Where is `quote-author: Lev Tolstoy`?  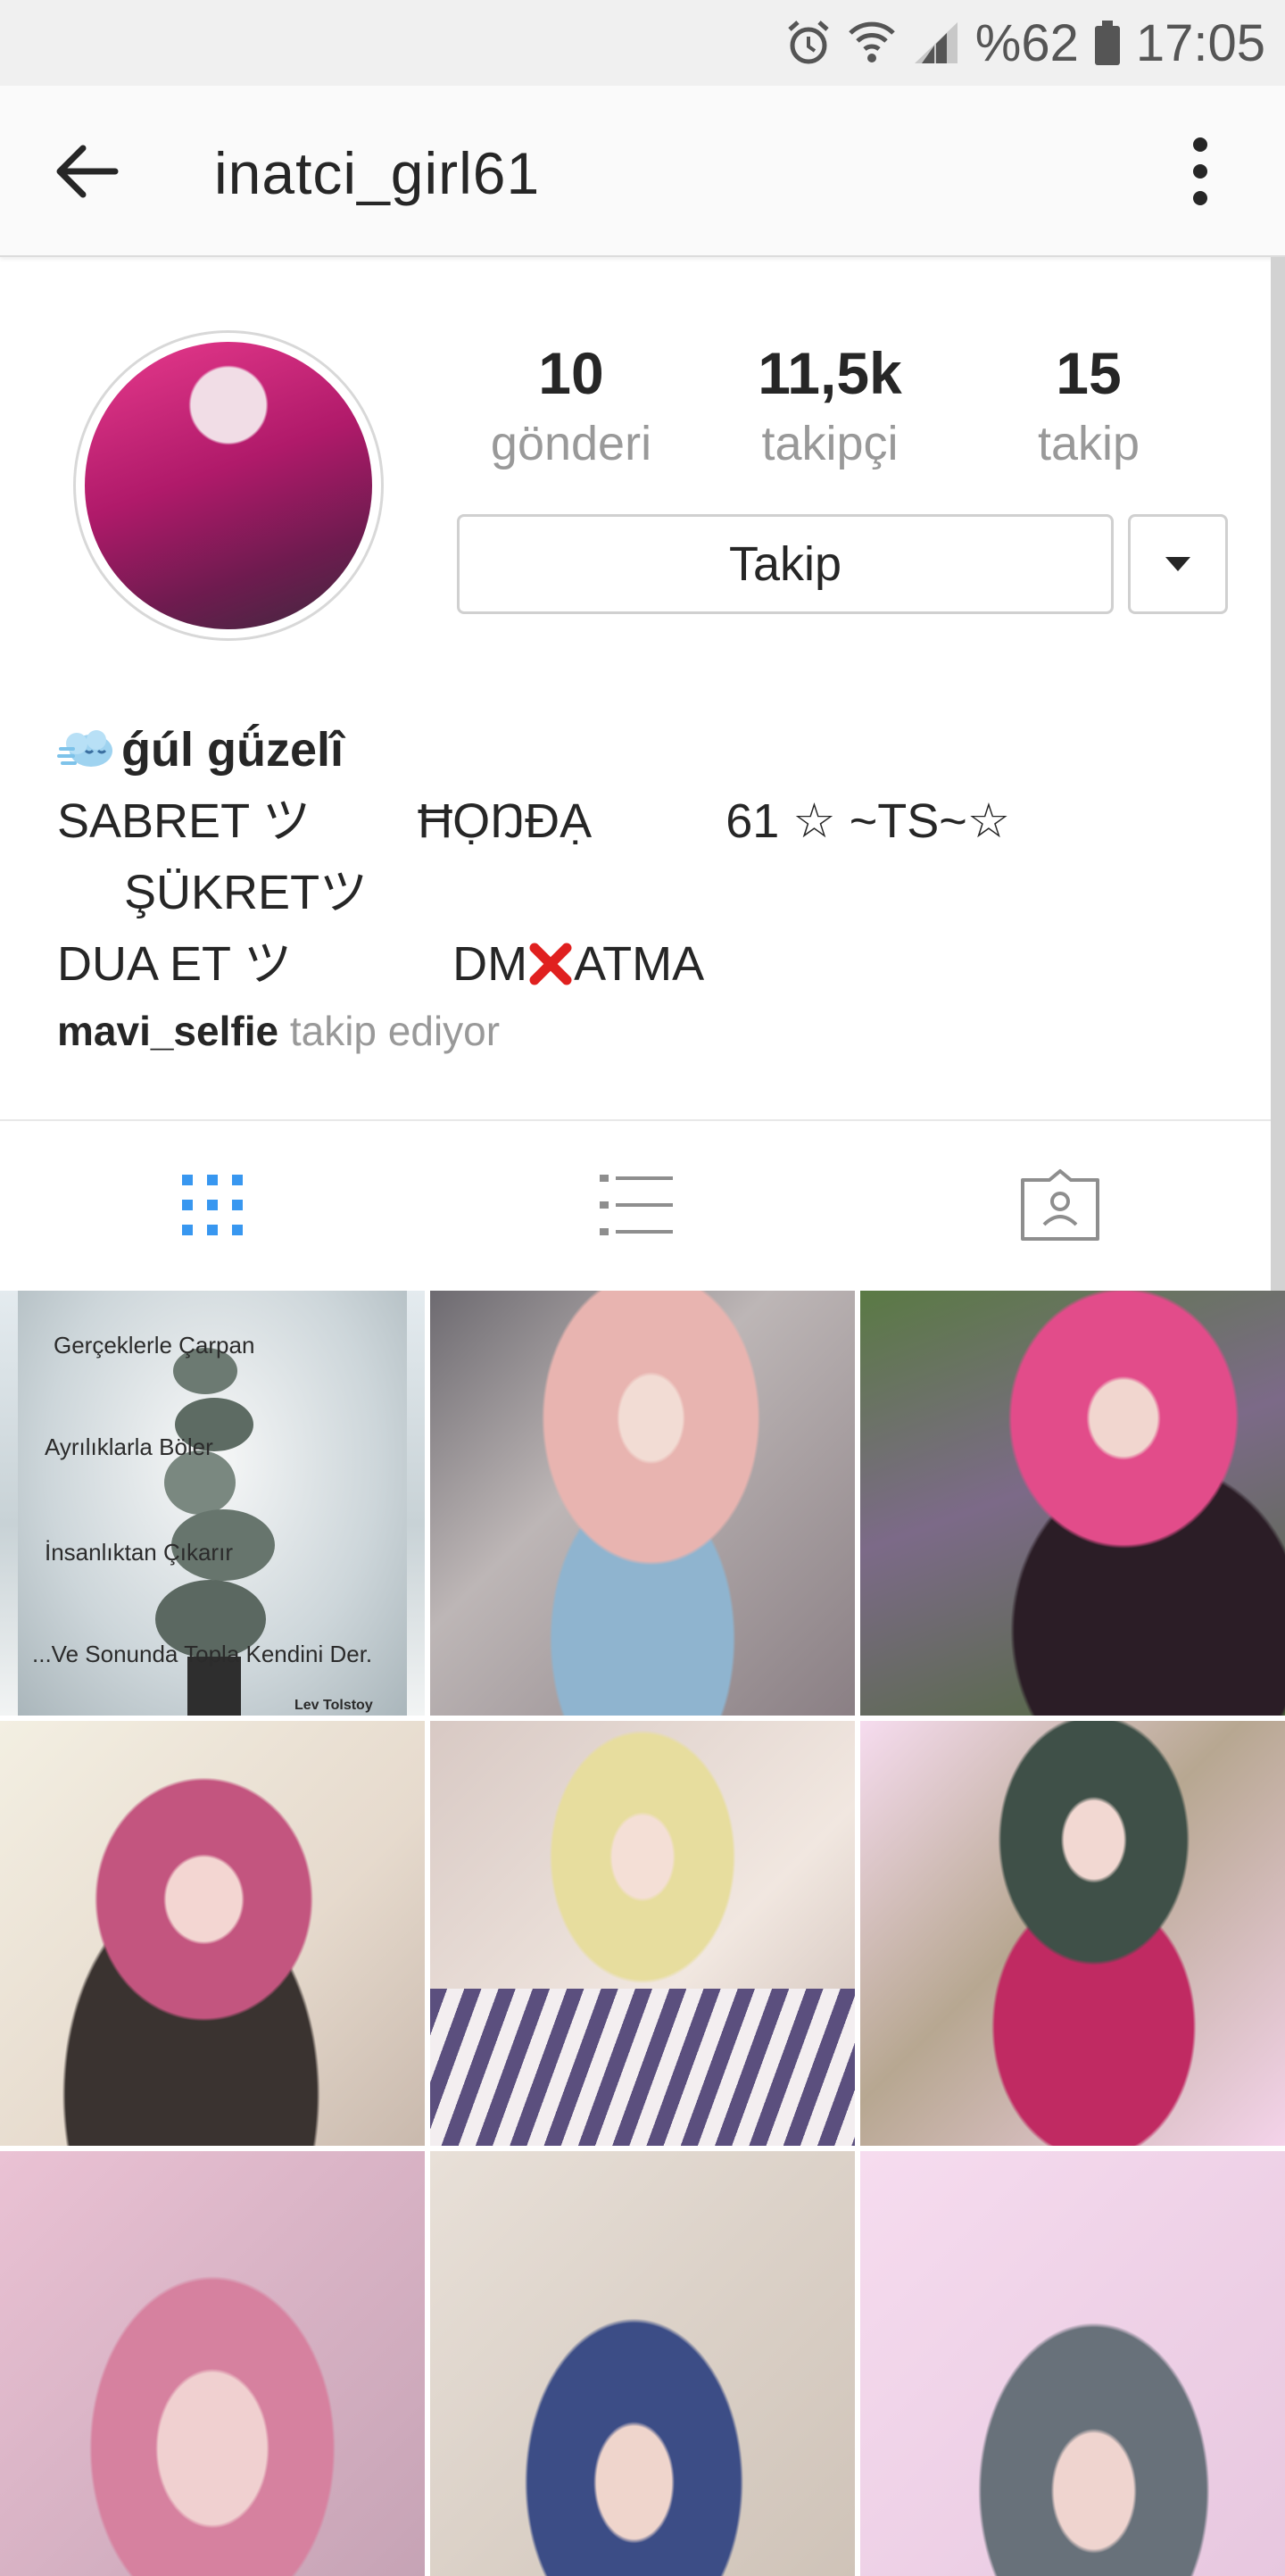
quote-author: Lev Tolstoy is located at coordinates (333, 1706).